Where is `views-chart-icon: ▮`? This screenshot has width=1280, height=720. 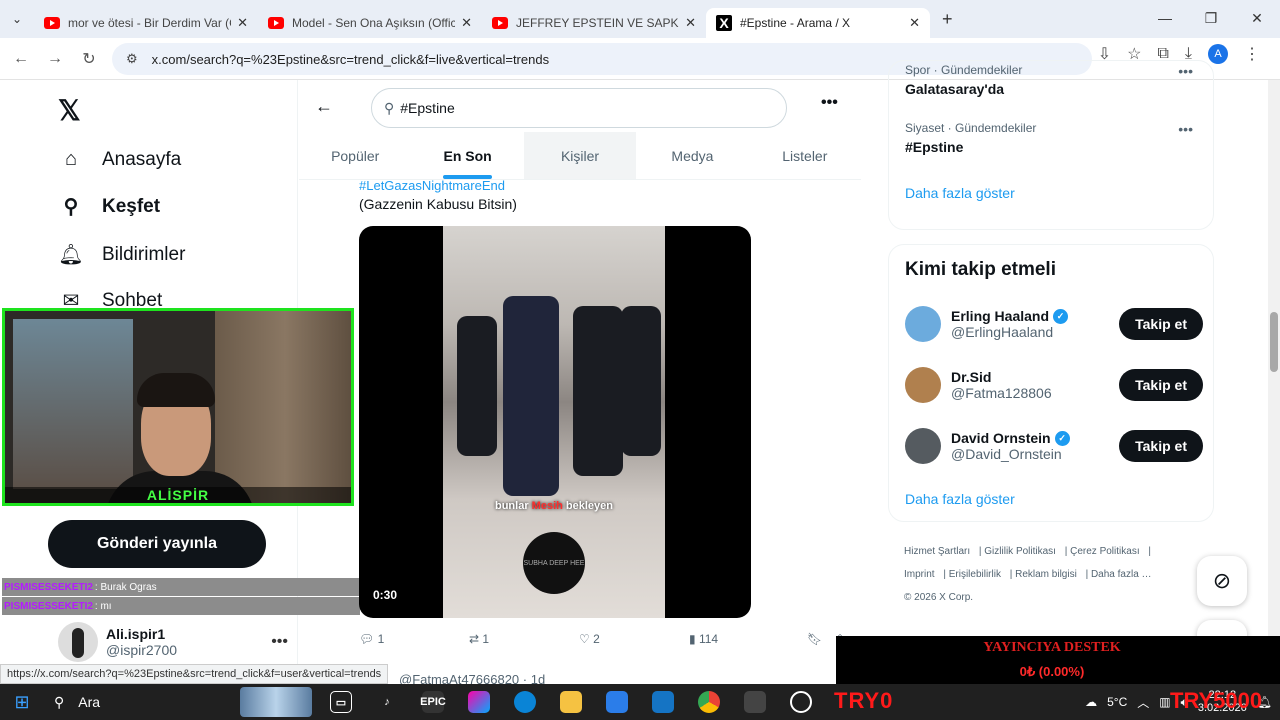 views-chart-icon: ▮ is located at coordinates (692, 639).